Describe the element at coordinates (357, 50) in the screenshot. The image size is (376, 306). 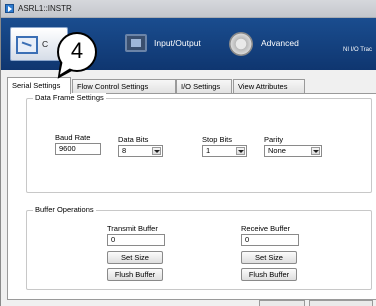
I see `toolbar-io-trace-button: NI I/O Trac` at that location.